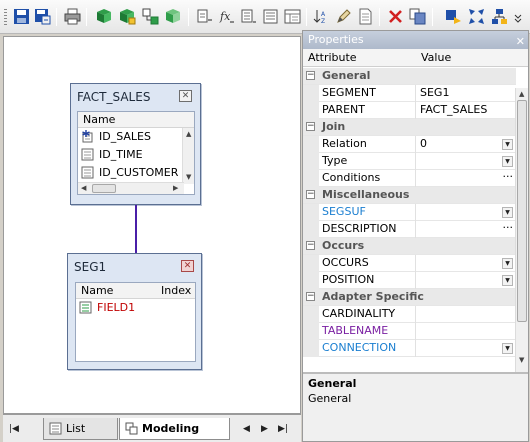 The image size is (530, 442). What do you see at coordinates (83, 188) in the screenshot?
I see `scroll-left-icon: ◀` at bounding box center [83, 188].